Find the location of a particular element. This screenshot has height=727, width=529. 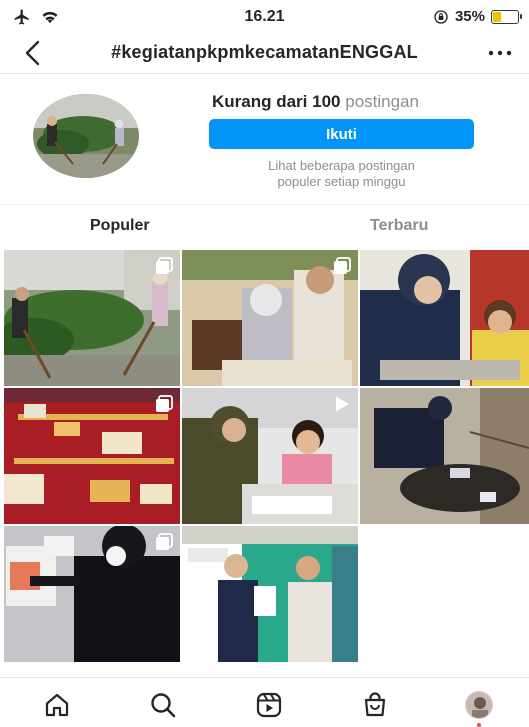

post-count-unit: postingan is located at coordinates (382, 101).